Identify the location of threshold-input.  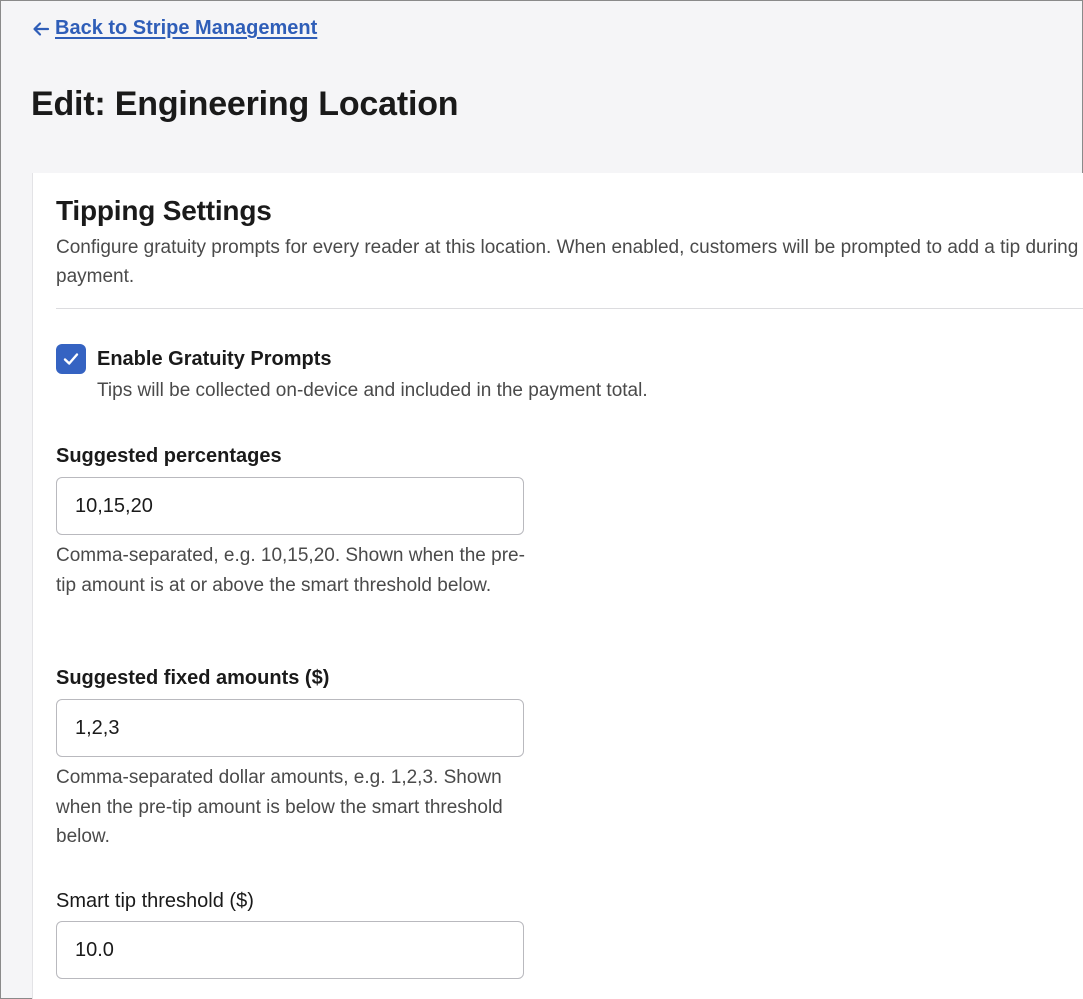
(290, 950).